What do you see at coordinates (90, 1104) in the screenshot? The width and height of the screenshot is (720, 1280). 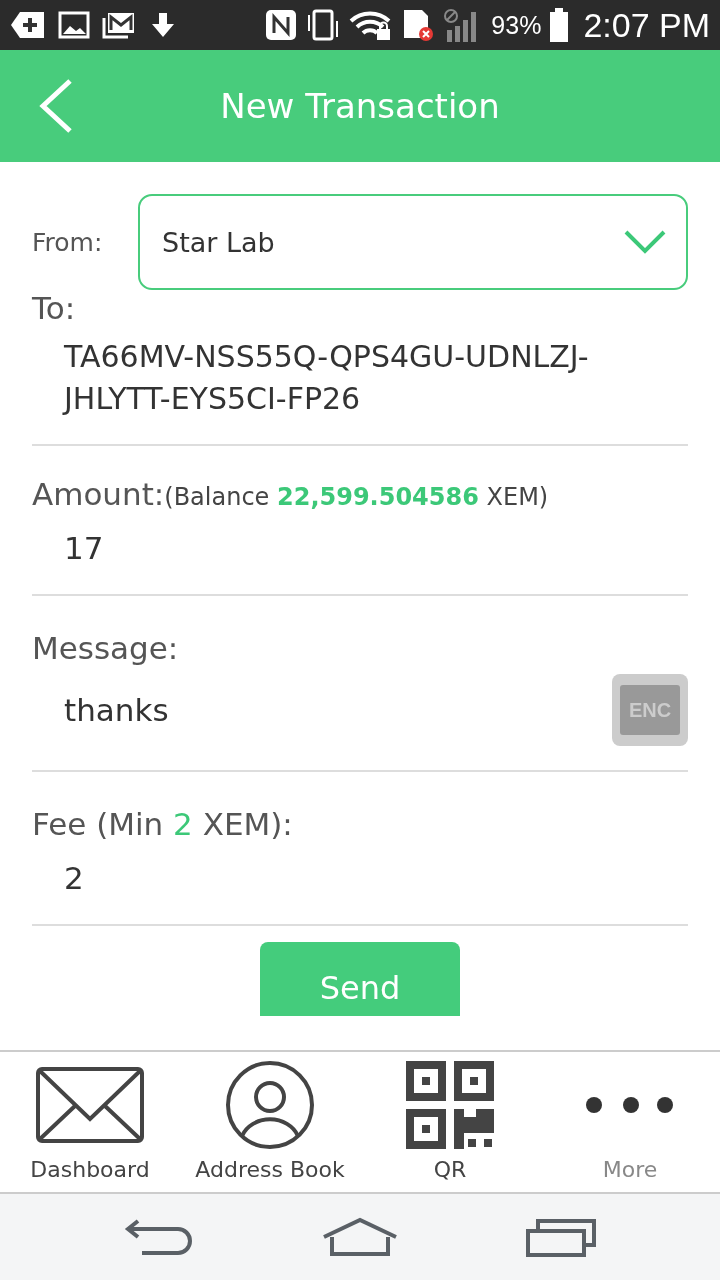 I see `envelope-icon` at bounding box center [90, 1104].